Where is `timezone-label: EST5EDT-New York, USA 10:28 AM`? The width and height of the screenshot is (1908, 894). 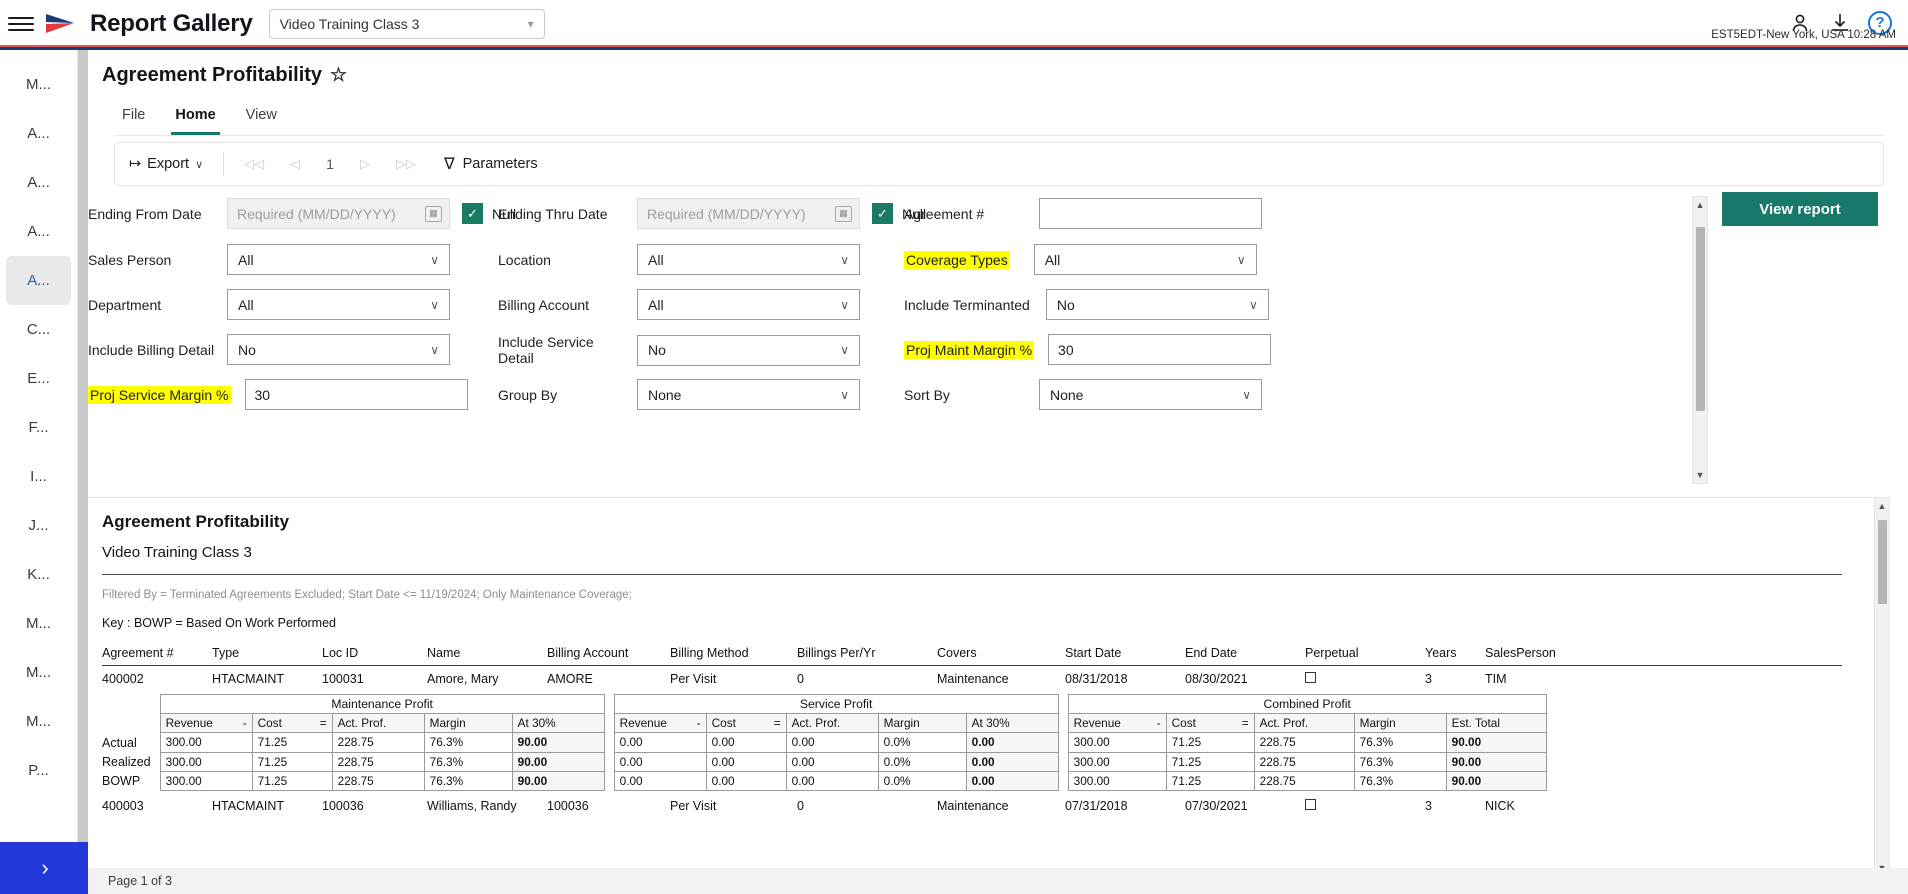
timezone-label: EST5EDT-New York, USA 10:28 AM is located at coordinates (1803, 35).